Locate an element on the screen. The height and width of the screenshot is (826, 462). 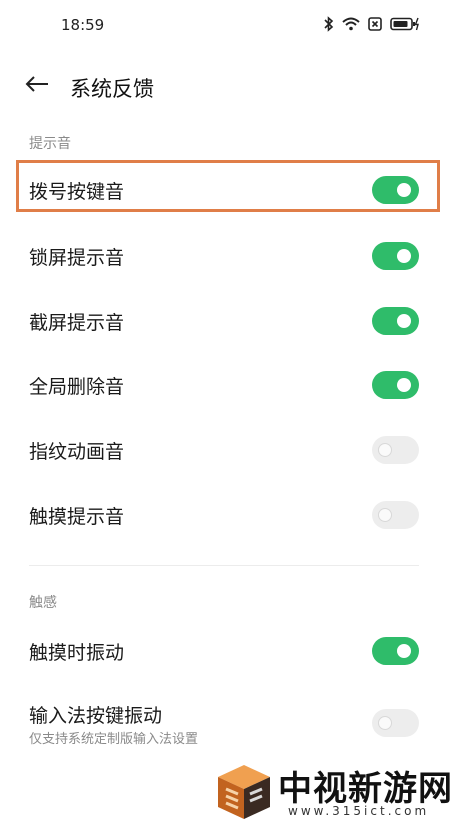
setting-label: 触摸时振动 is located at coordinates (77, 653).